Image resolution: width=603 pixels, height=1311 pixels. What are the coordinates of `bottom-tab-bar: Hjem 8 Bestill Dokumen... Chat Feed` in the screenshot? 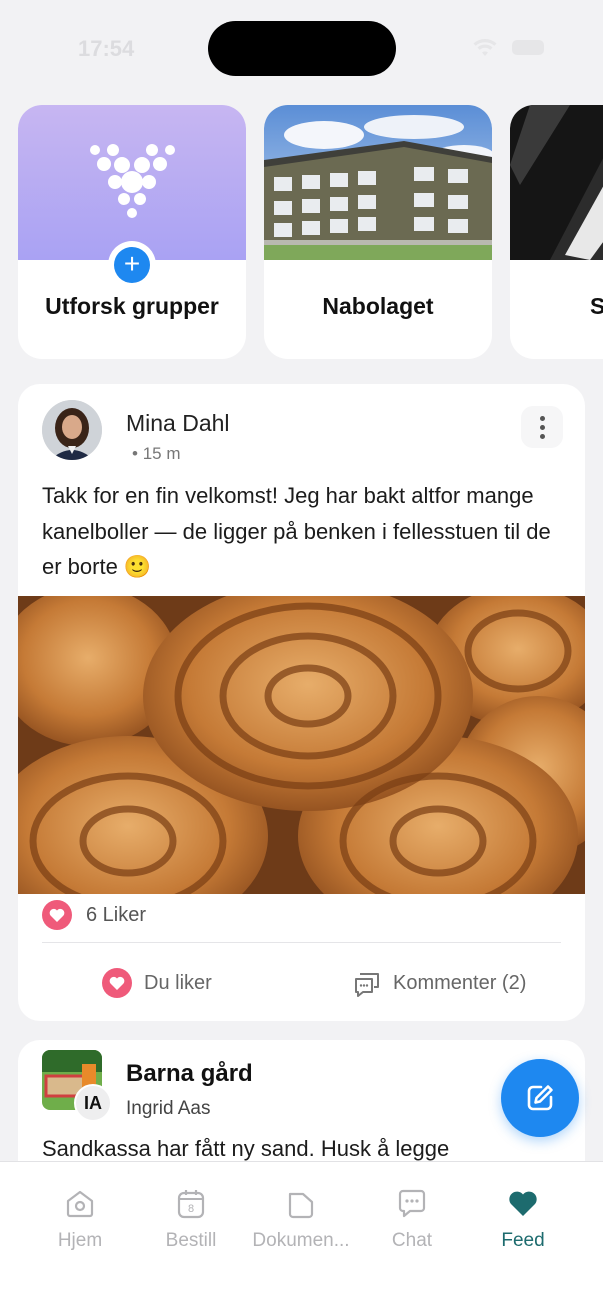 It's located at (301, 1236).